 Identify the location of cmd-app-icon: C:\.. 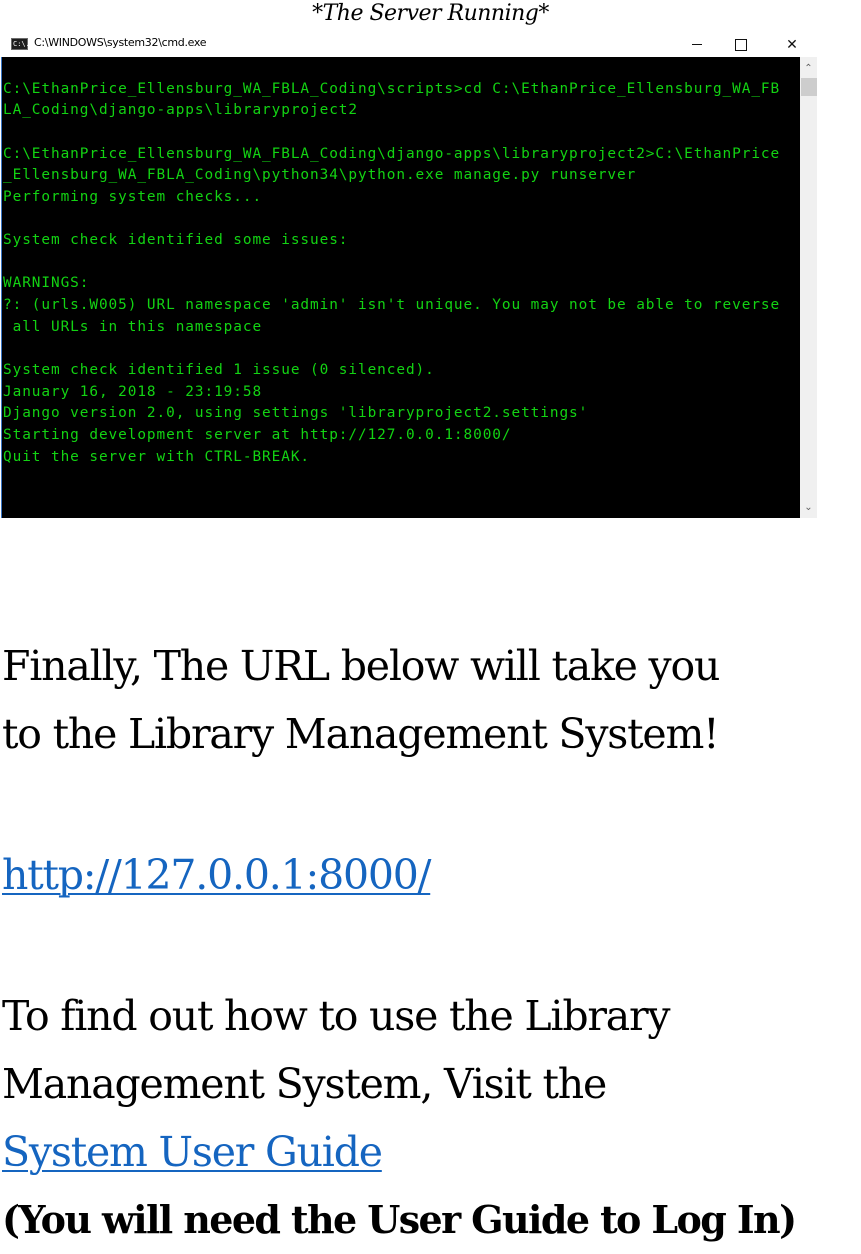
(20, 44).